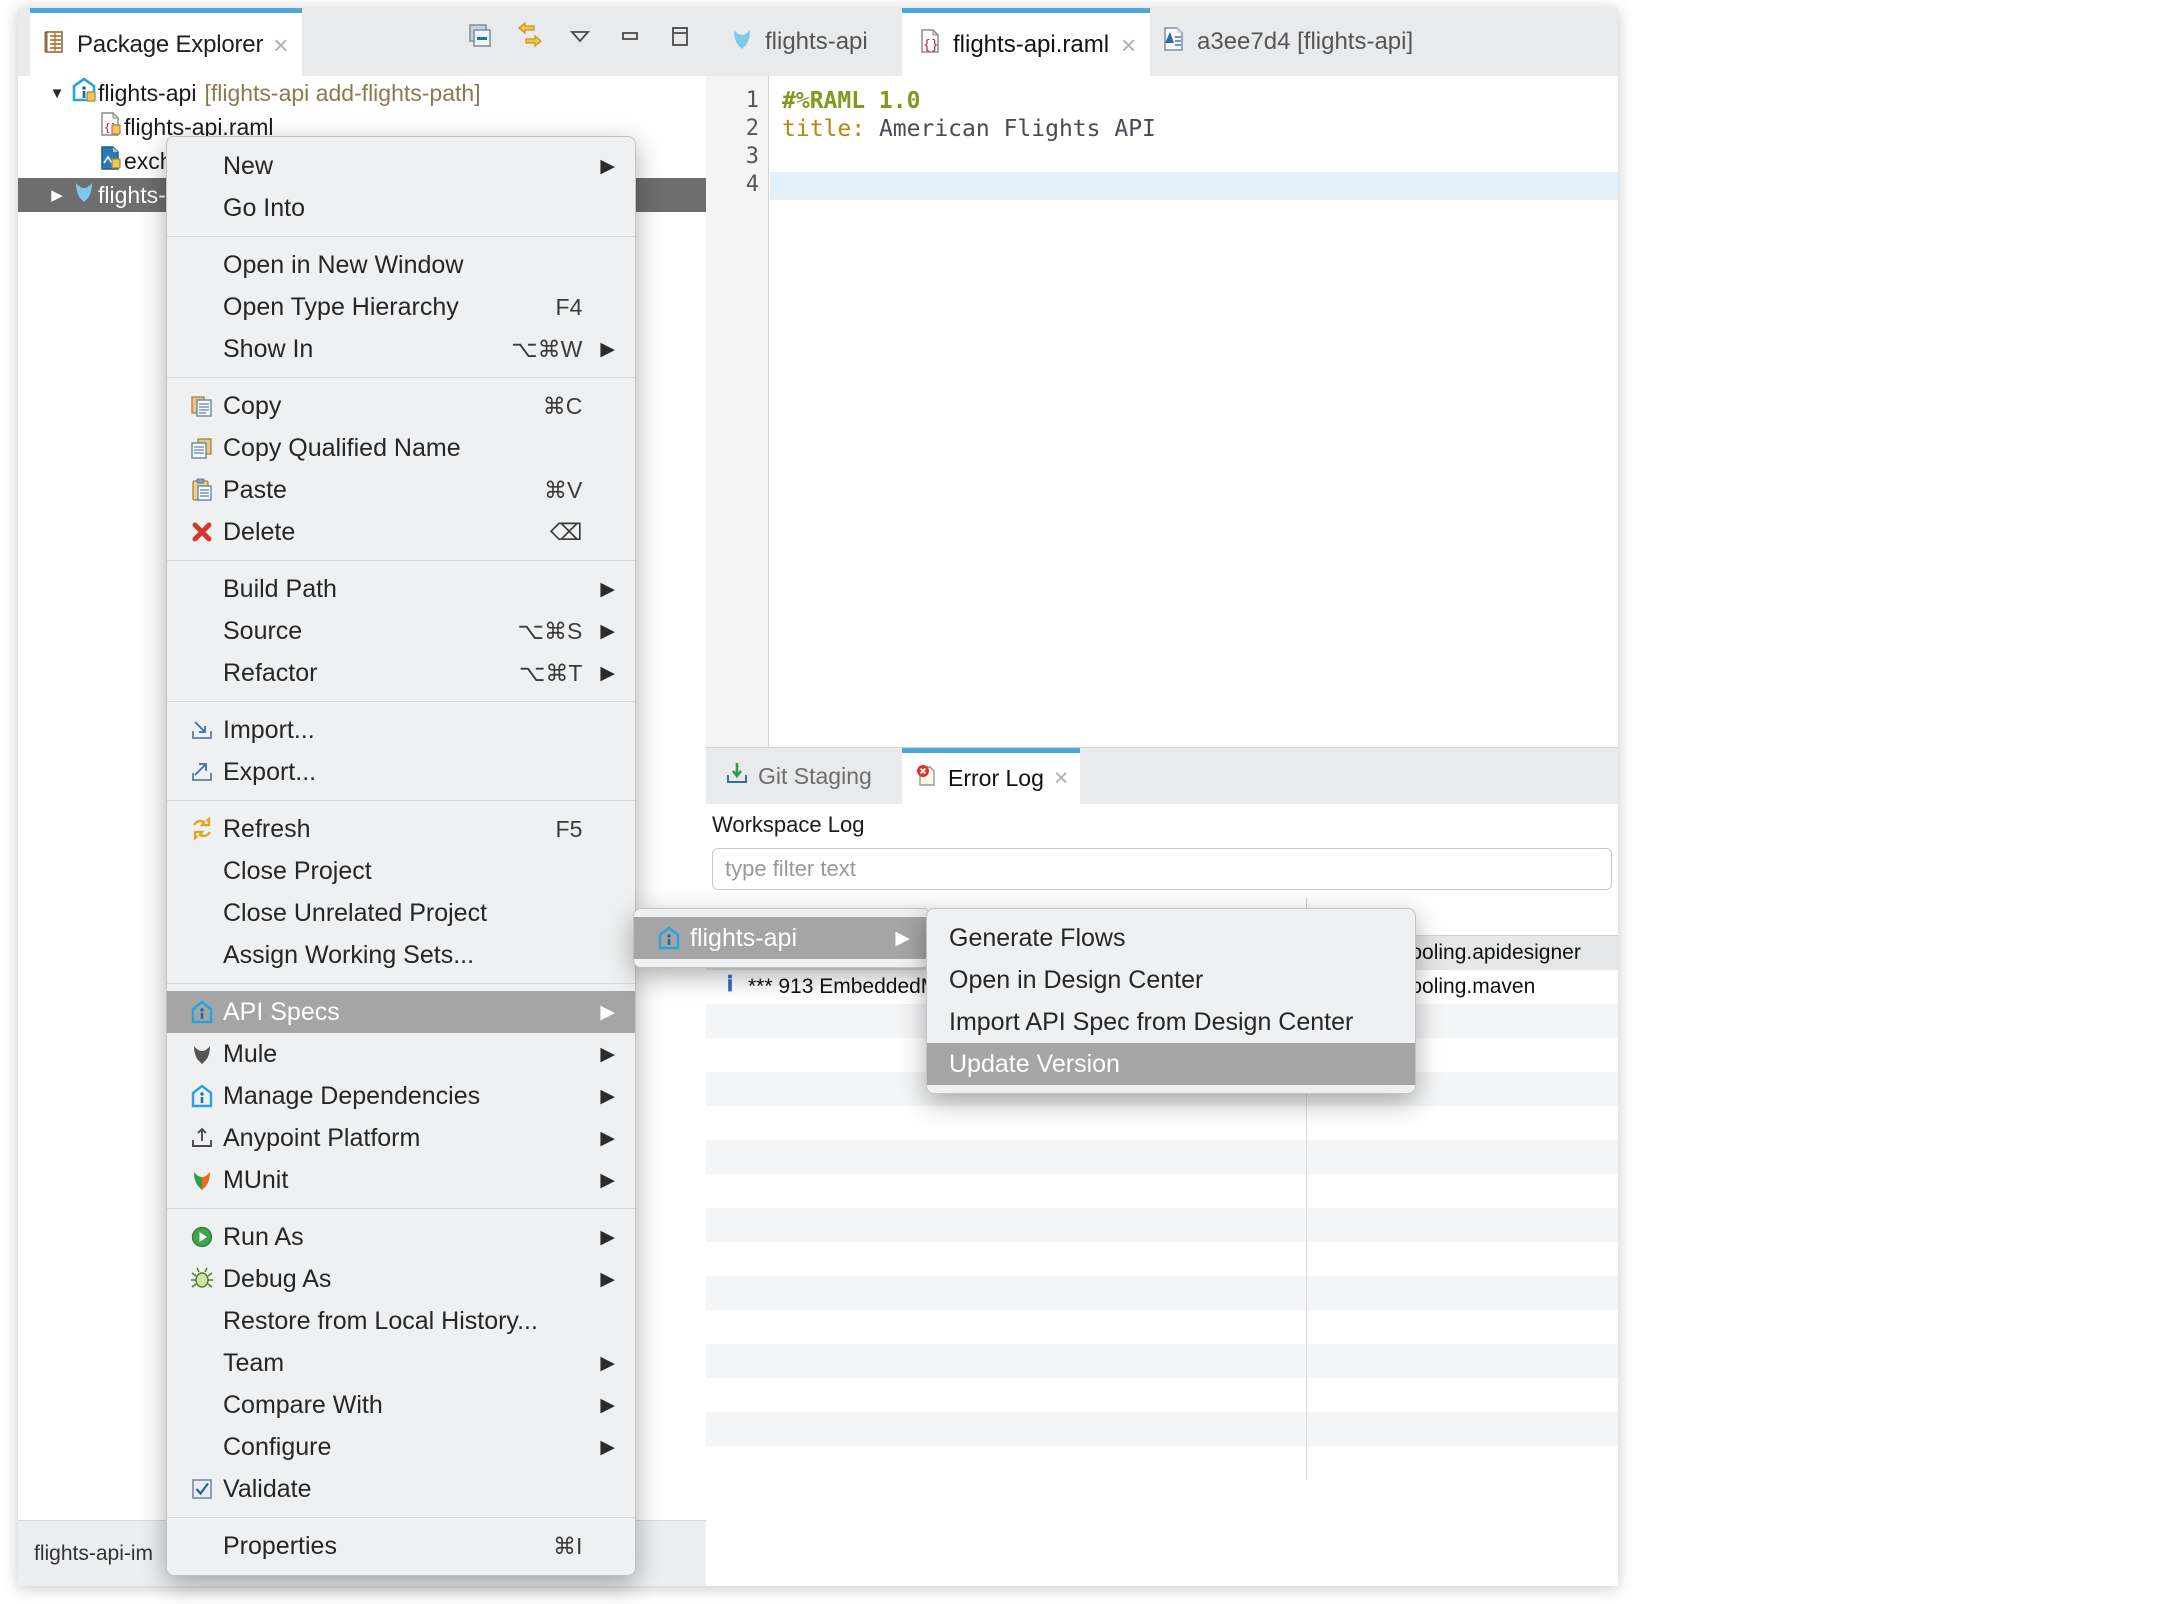 The image size is (2162, 1604). Describe the element at coordinates (580, 38) in the screenshot. I see `view-menu-icon` at that location.